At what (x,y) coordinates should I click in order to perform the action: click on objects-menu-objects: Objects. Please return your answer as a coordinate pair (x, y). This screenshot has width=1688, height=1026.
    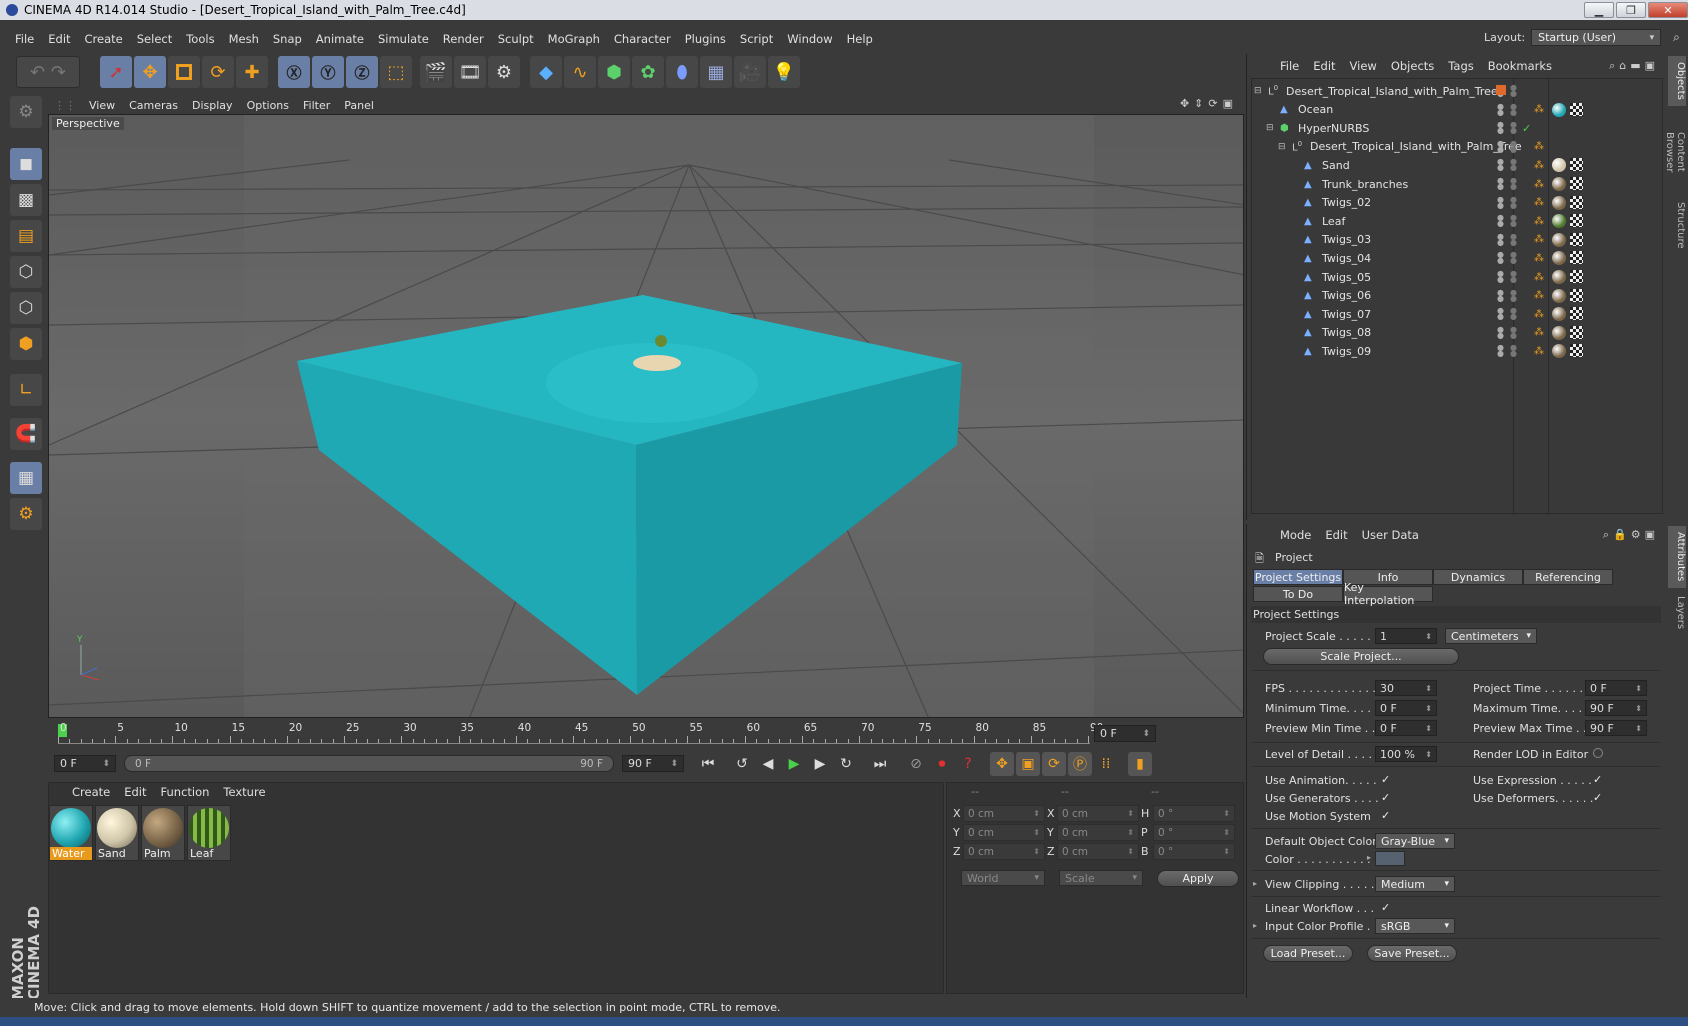
    Looking at the image, I should click on (1412, 66).